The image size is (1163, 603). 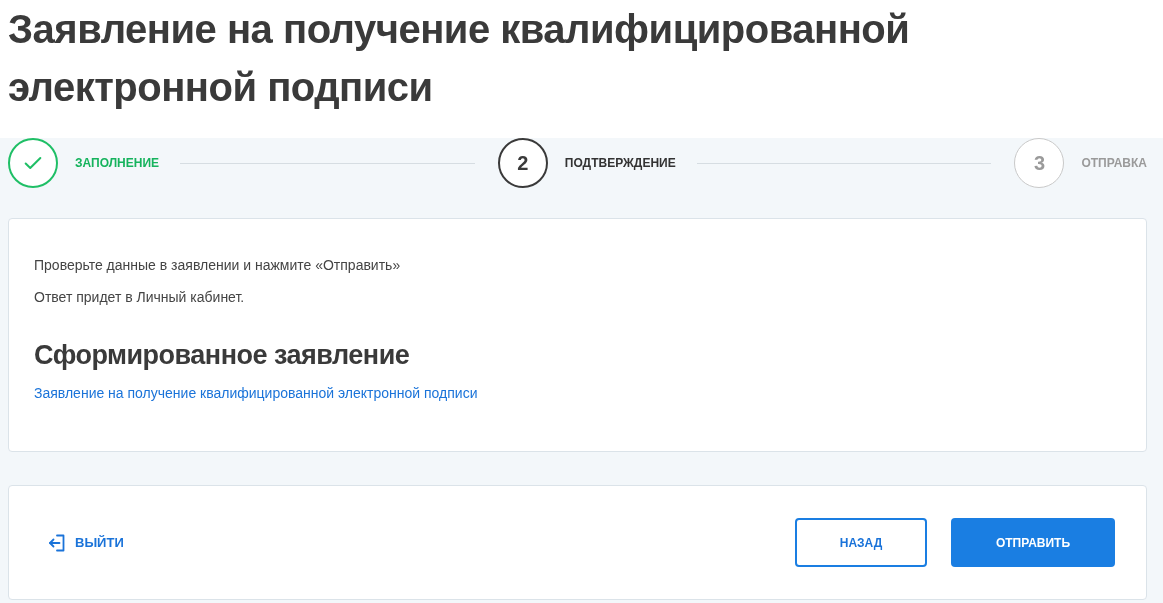 I want to click on section-title: Сформированное заявление, so click(x=222, y=355).